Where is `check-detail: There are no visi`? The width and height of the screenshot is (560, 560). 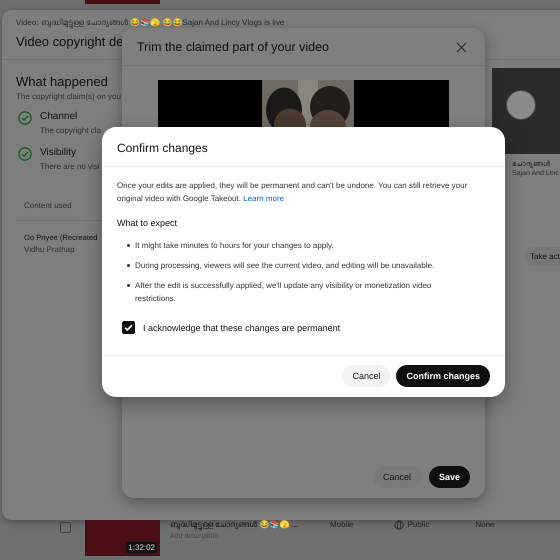
check-detail: There are no visi is located at coordinates (70, 166).